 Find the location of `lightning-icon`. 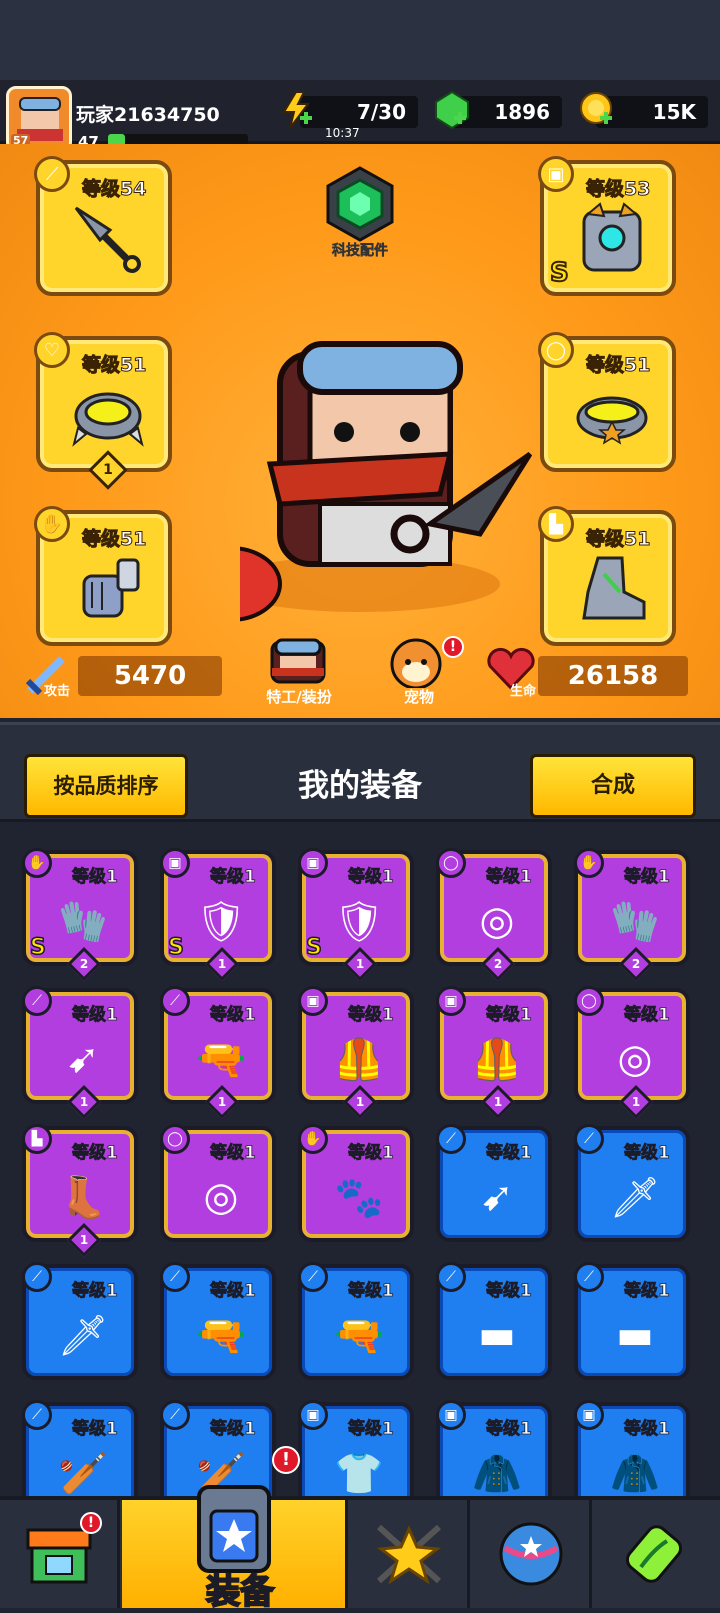

lightning-icon is located at coordinates (298, 110).